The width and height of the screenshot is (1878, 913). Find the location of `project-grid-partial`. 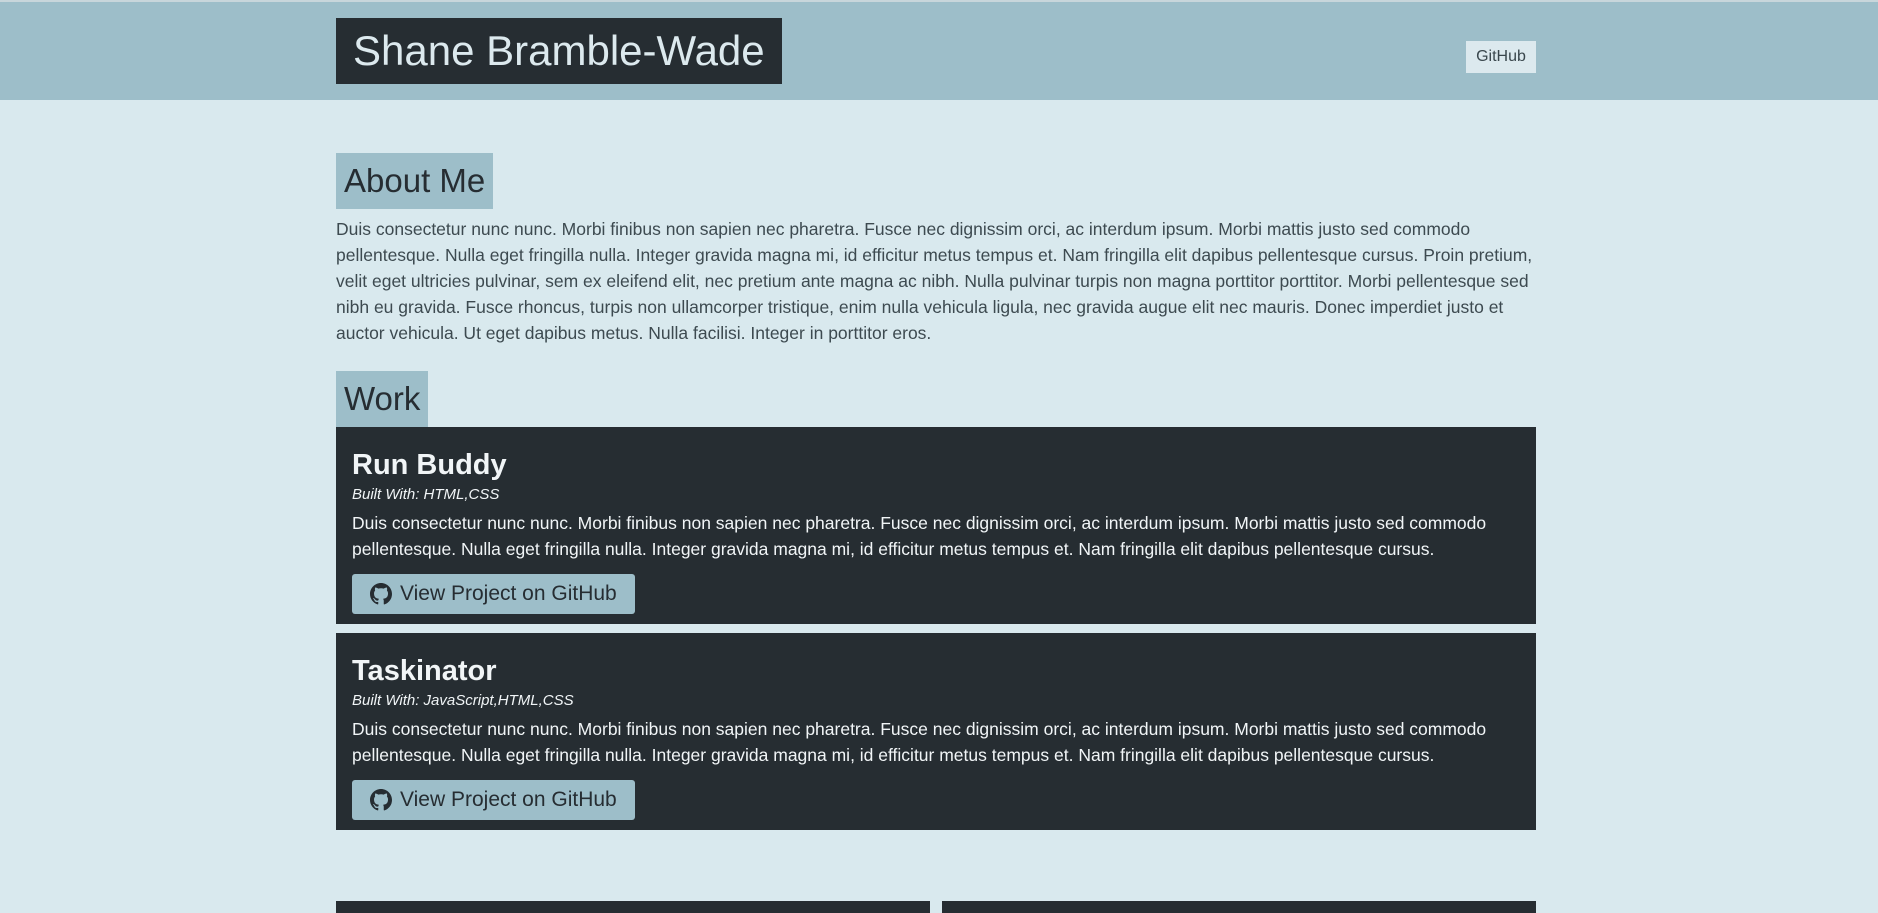

project-grid-partial is located at coordinates (936, 907).